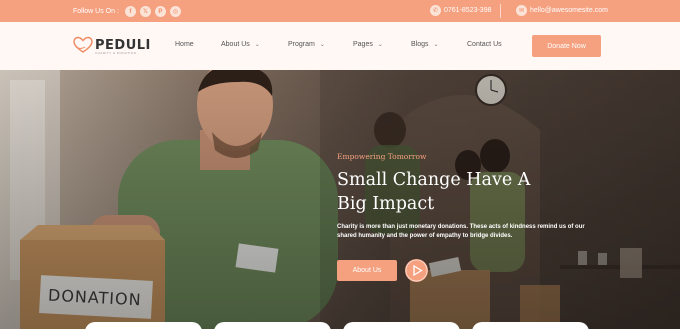 Image resolution: width=680 pixels, height=329 pixels. Describe the element at coordinates (301, 44) in the screenshot. I see `nav-program-label: Program` at that location.